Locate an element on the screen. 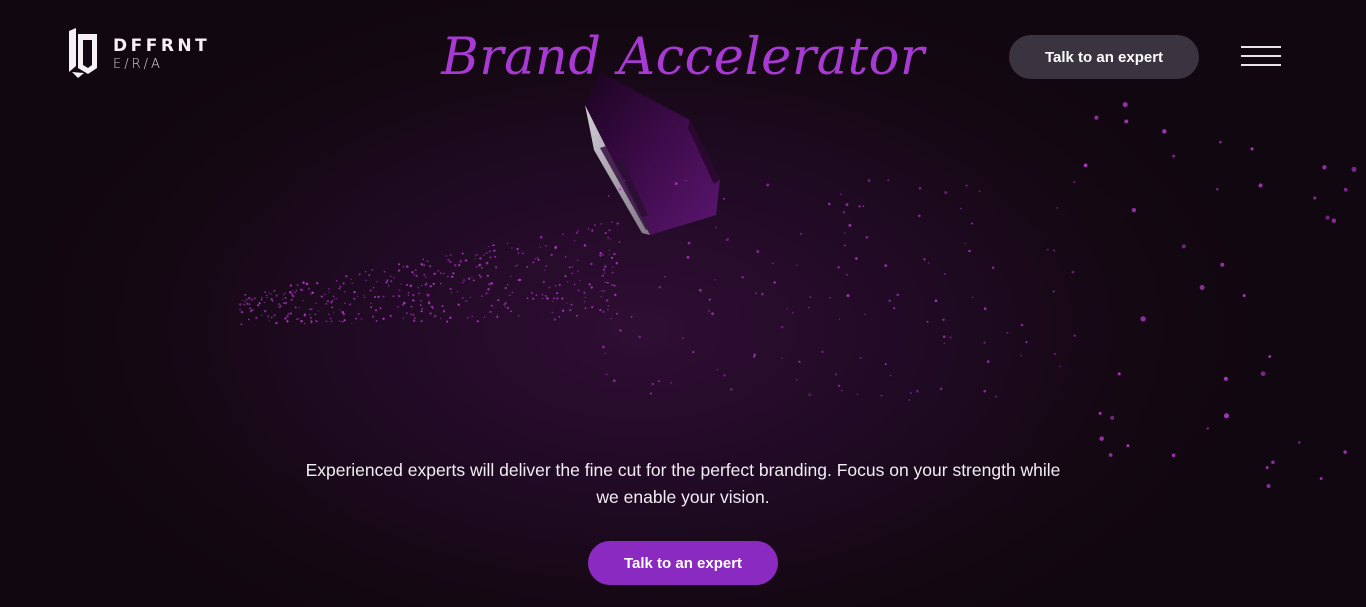 Image resolution: width=1366 pixels, height=607 pixels. hamburger-menu-icon is located at coordinates (1261, 56).